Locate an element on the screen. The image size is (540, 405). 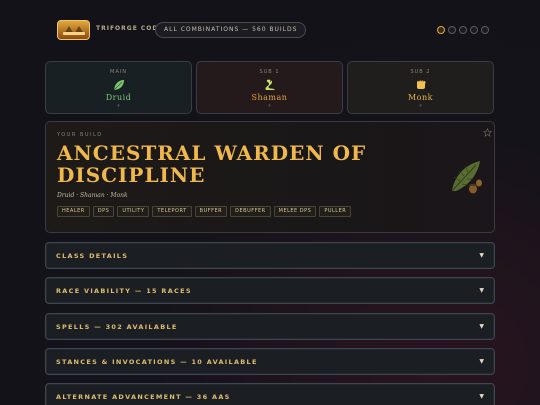
slot-kicker: MAIN is located at coordinates (118, 72).